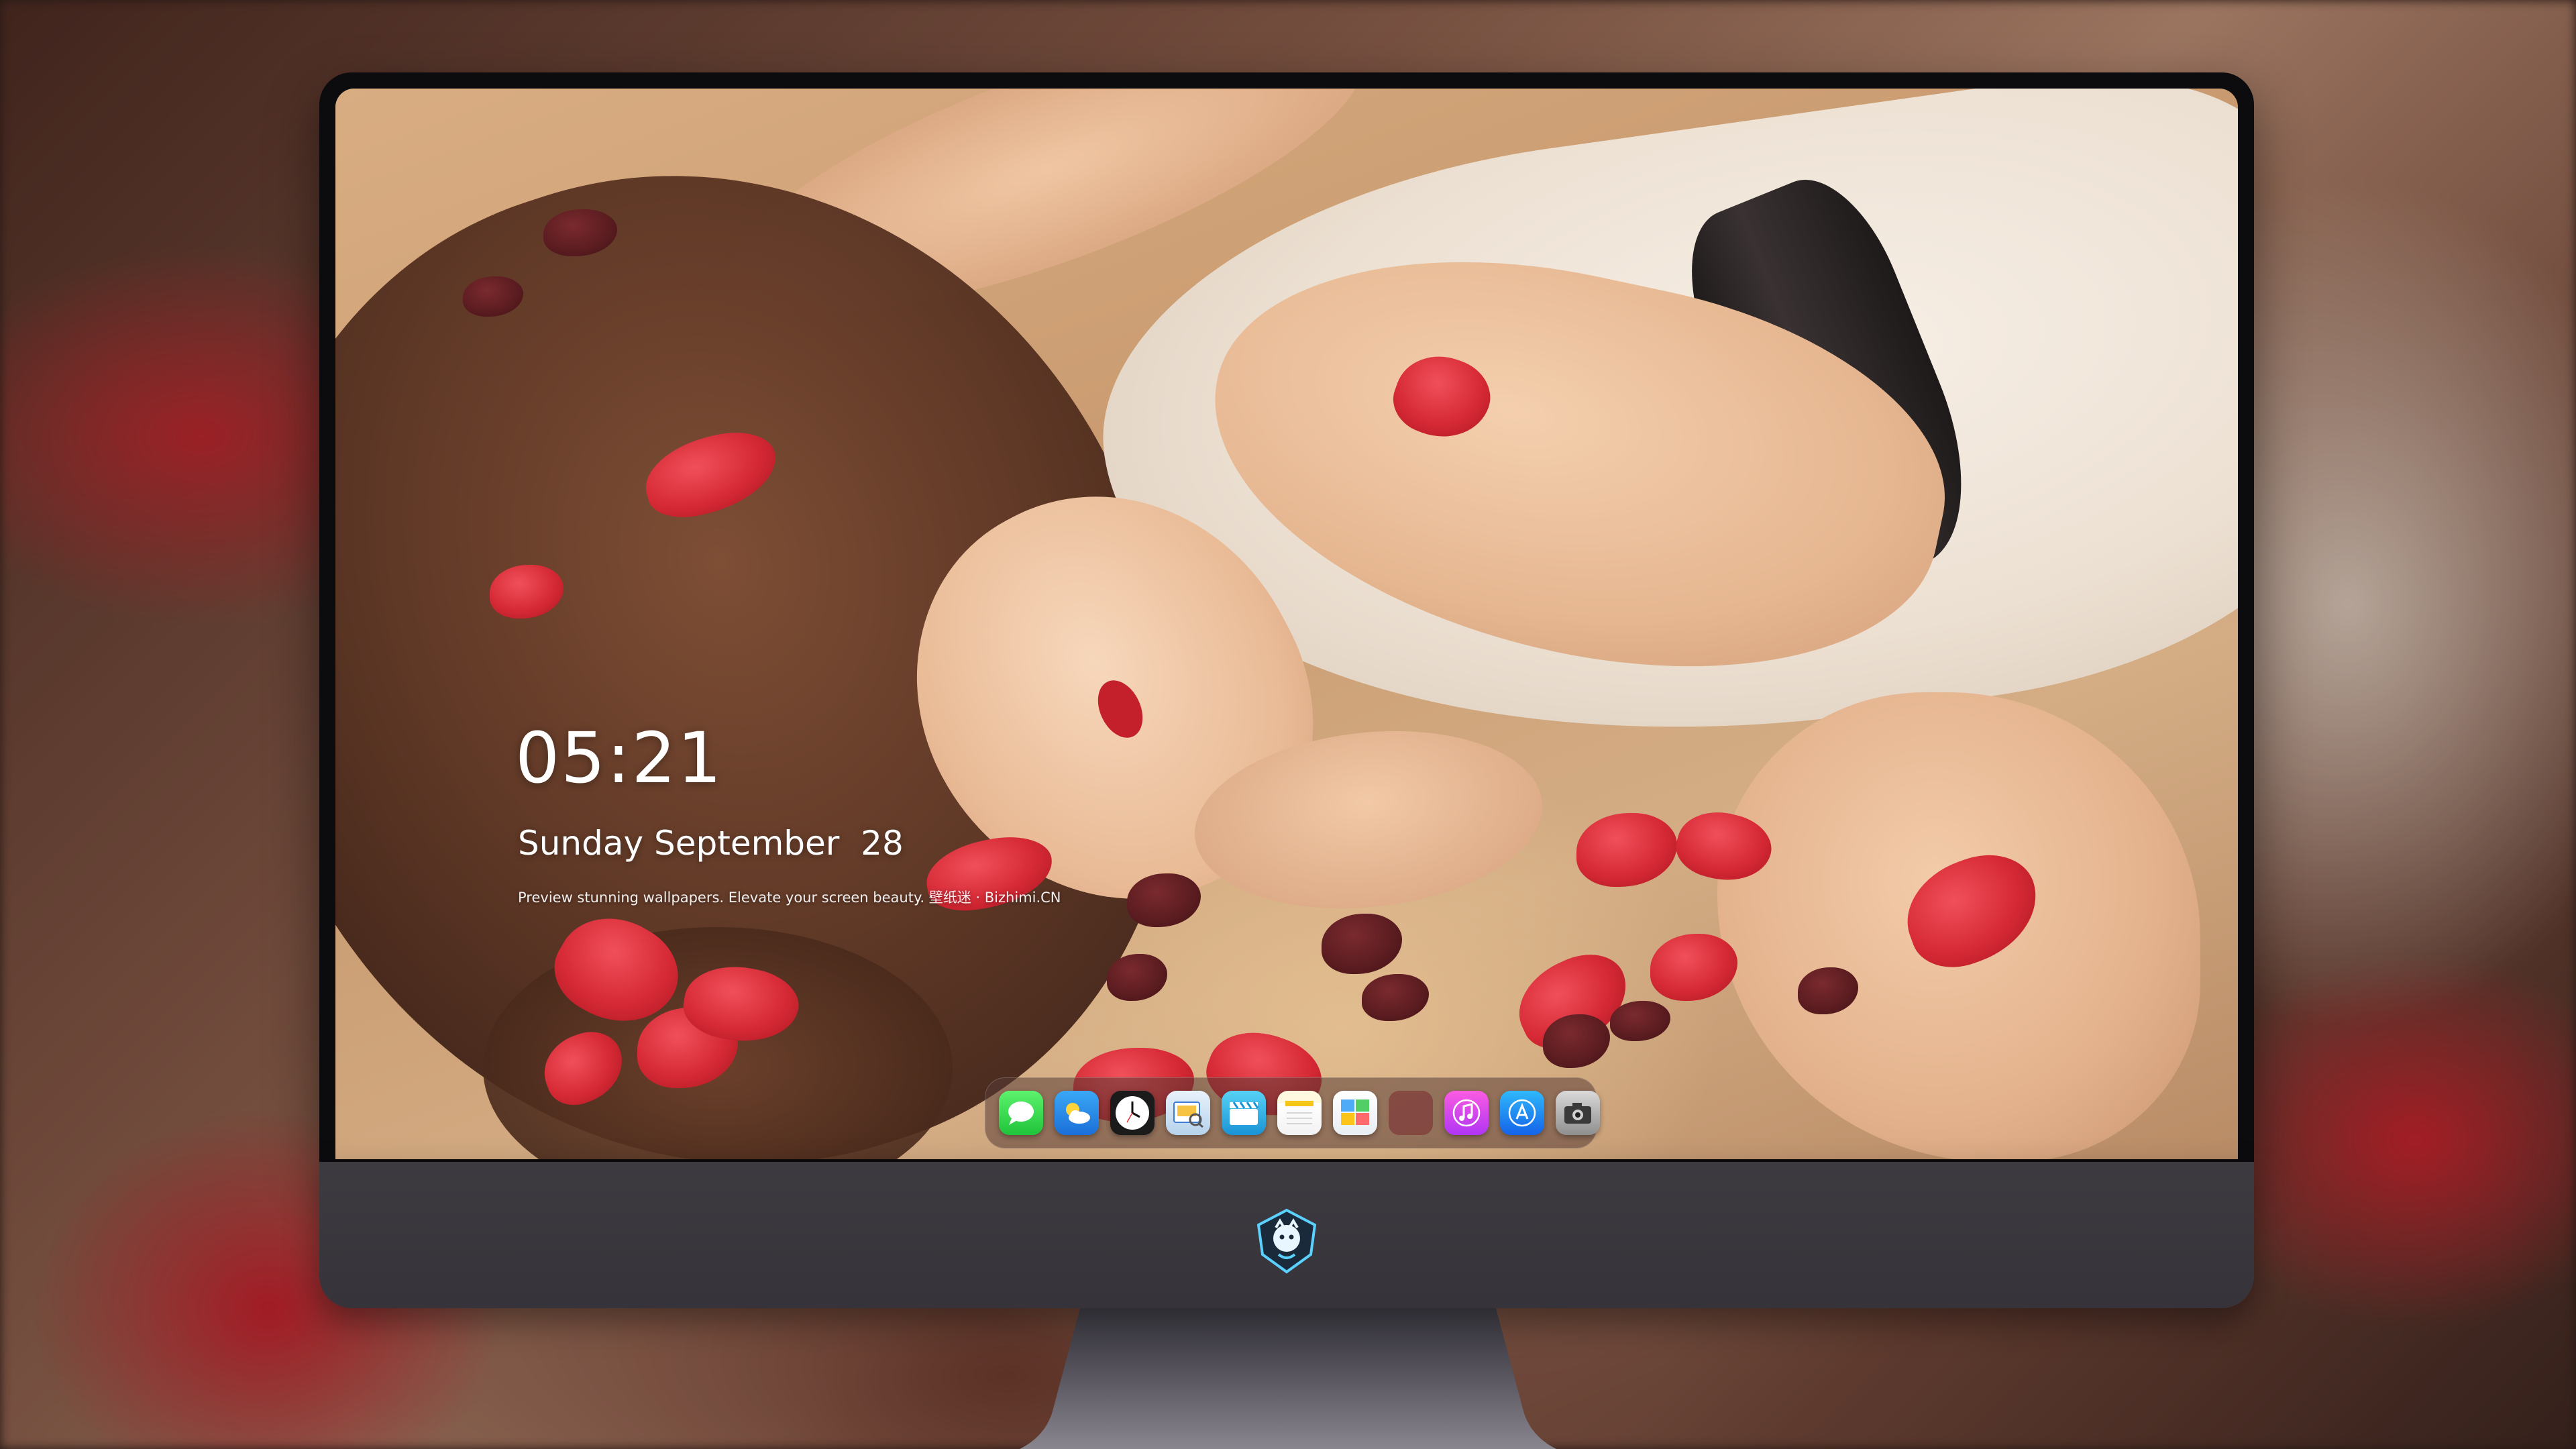  I want to click on notes-lines-glyph, so click(1299, 1112).